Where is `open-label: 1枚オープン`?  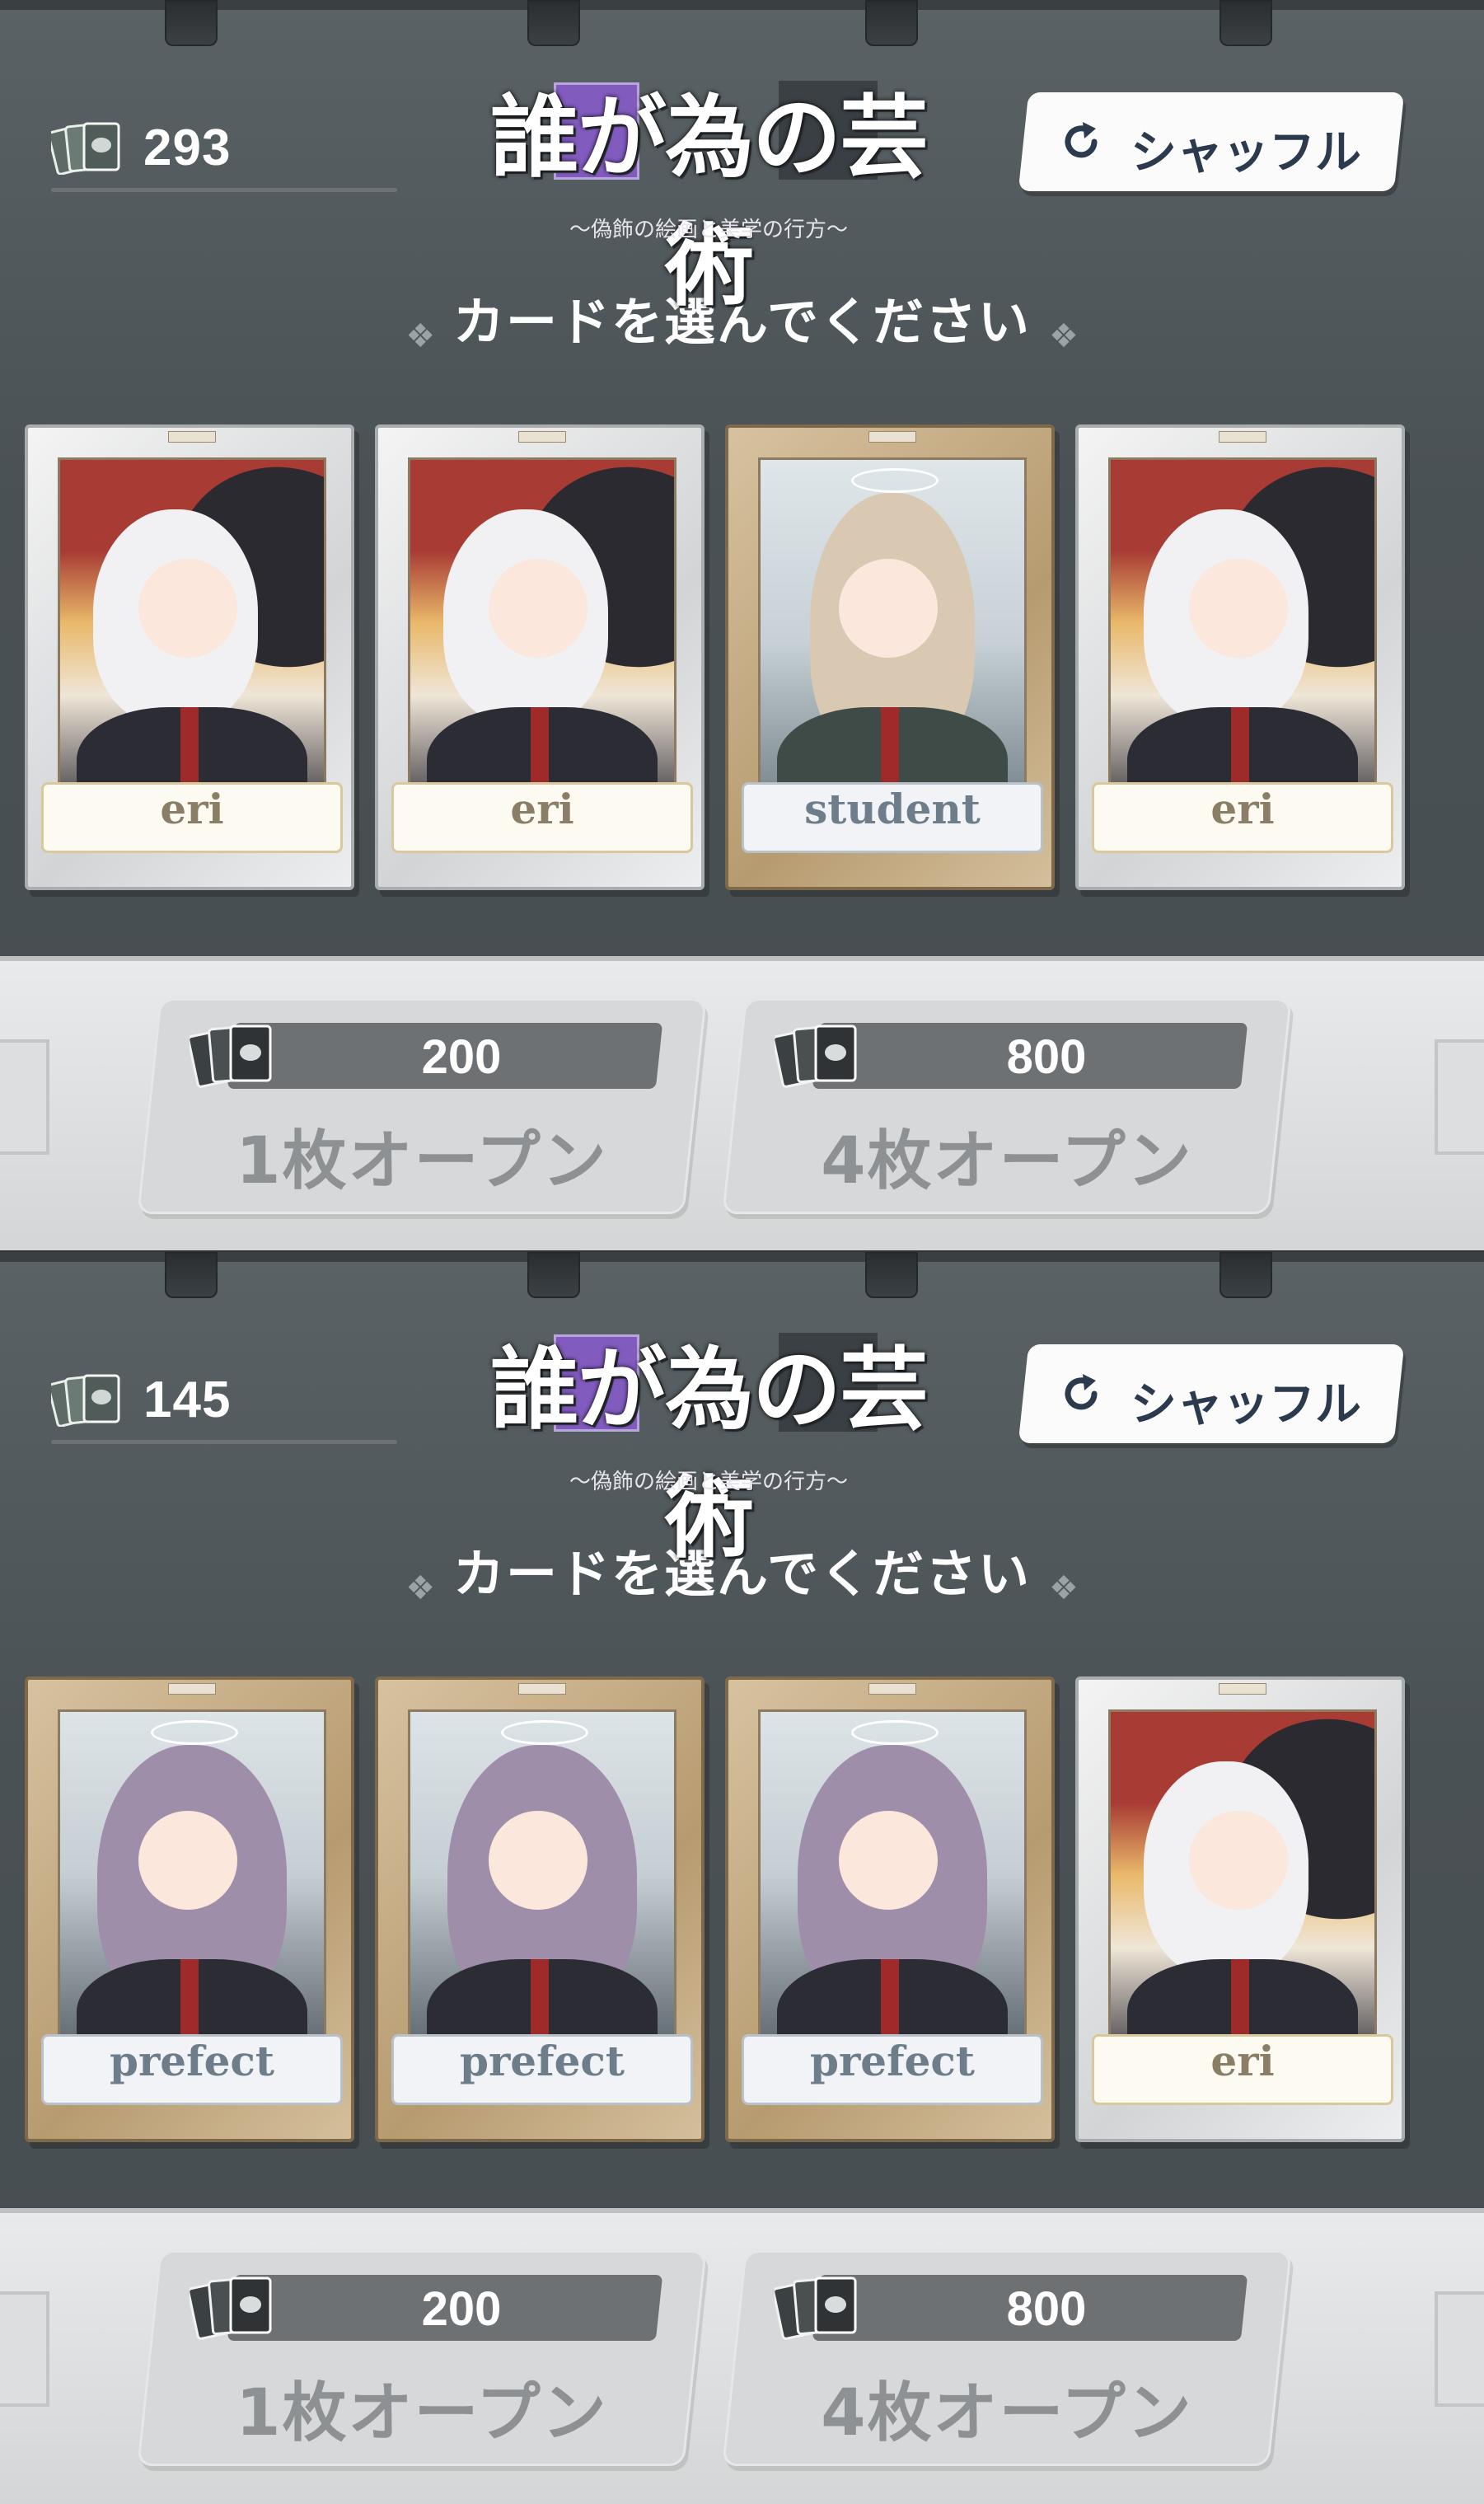 open-label: 1枚オープン is located at coordinates (422, 2413).